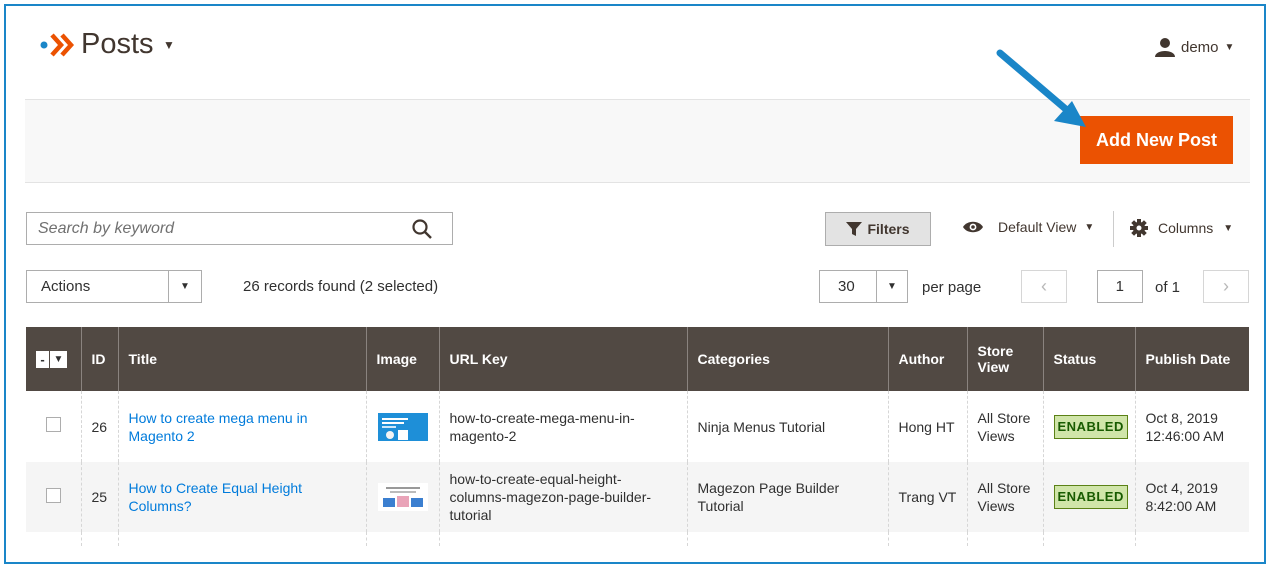 The image size is (1268, 564). Describe the element at coordinates (927, 359) in the screenshot. I see `column-header-author: Author` at that location.